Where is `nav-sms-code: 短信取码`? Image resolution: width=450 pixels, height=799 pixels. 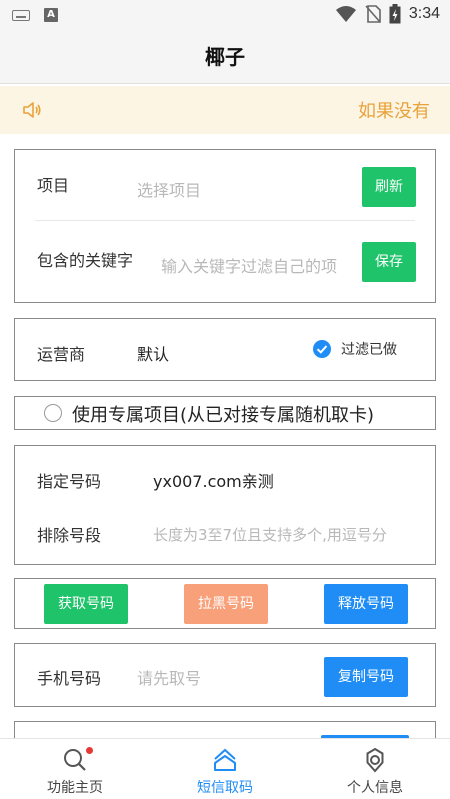
nav-sms-code: 短信取码 is located at coordinates (225, 769).